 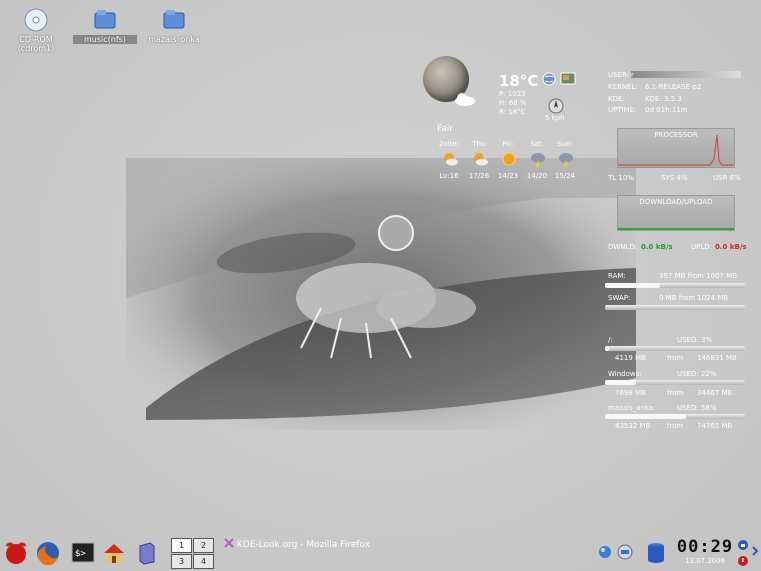 What do you see at coordinates (698, 276) in the screenshot?
I see `ram-value: 397 MB from 1007 MB` at bounding box center [698, 276].